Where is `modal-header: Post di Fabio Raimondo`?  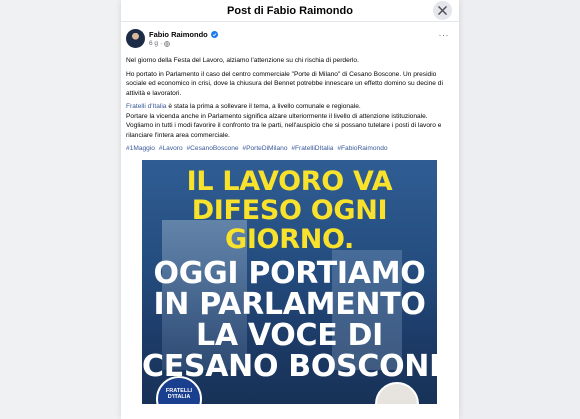 modal-header: Post di Fabio Raimondo is located at coordinates (290, 11).